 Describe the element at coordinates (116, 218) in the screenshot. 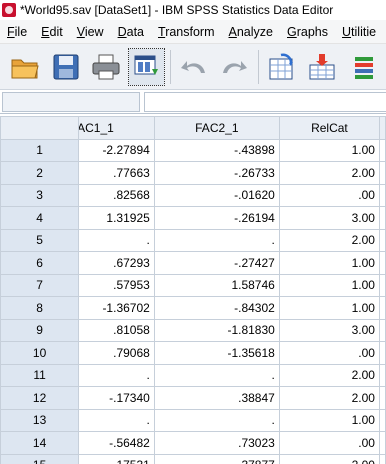

I see `cell-fac1-1: 1.31925` at that location.